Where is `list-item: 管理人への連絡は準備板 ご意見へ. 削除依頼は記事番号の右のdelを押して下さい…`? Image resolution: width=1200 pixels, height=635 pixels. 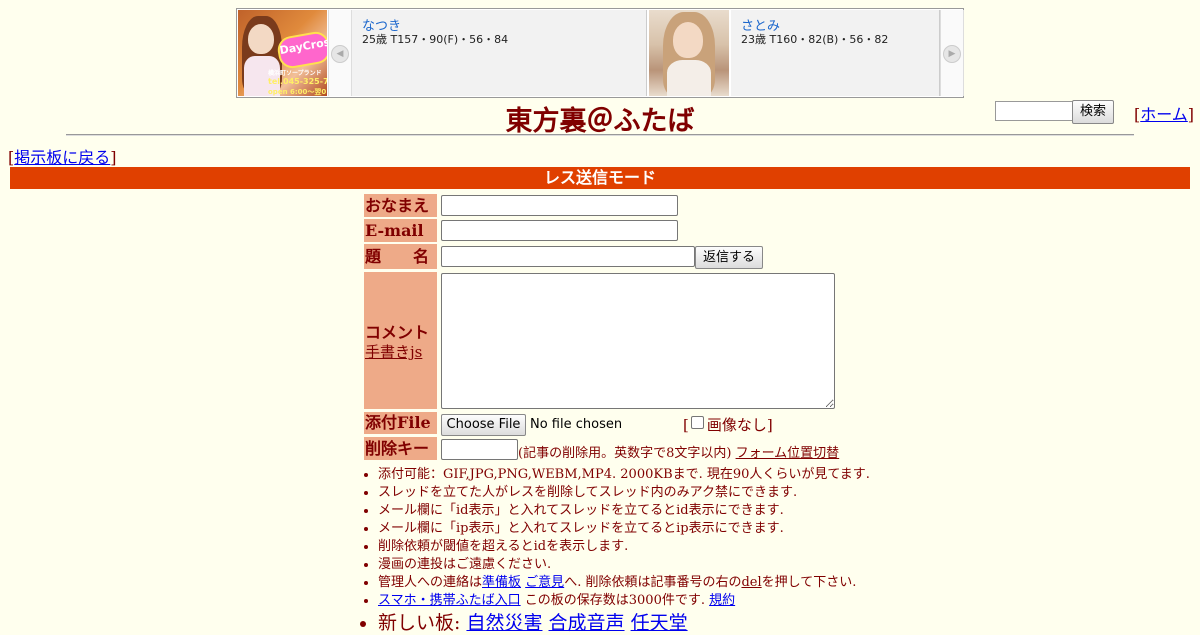 list-item: 管理人への連絡は準備板 ご意見へ. 削除依頼は記事番号の右のdelを押して下さい… is located at coordinates (658, 583).